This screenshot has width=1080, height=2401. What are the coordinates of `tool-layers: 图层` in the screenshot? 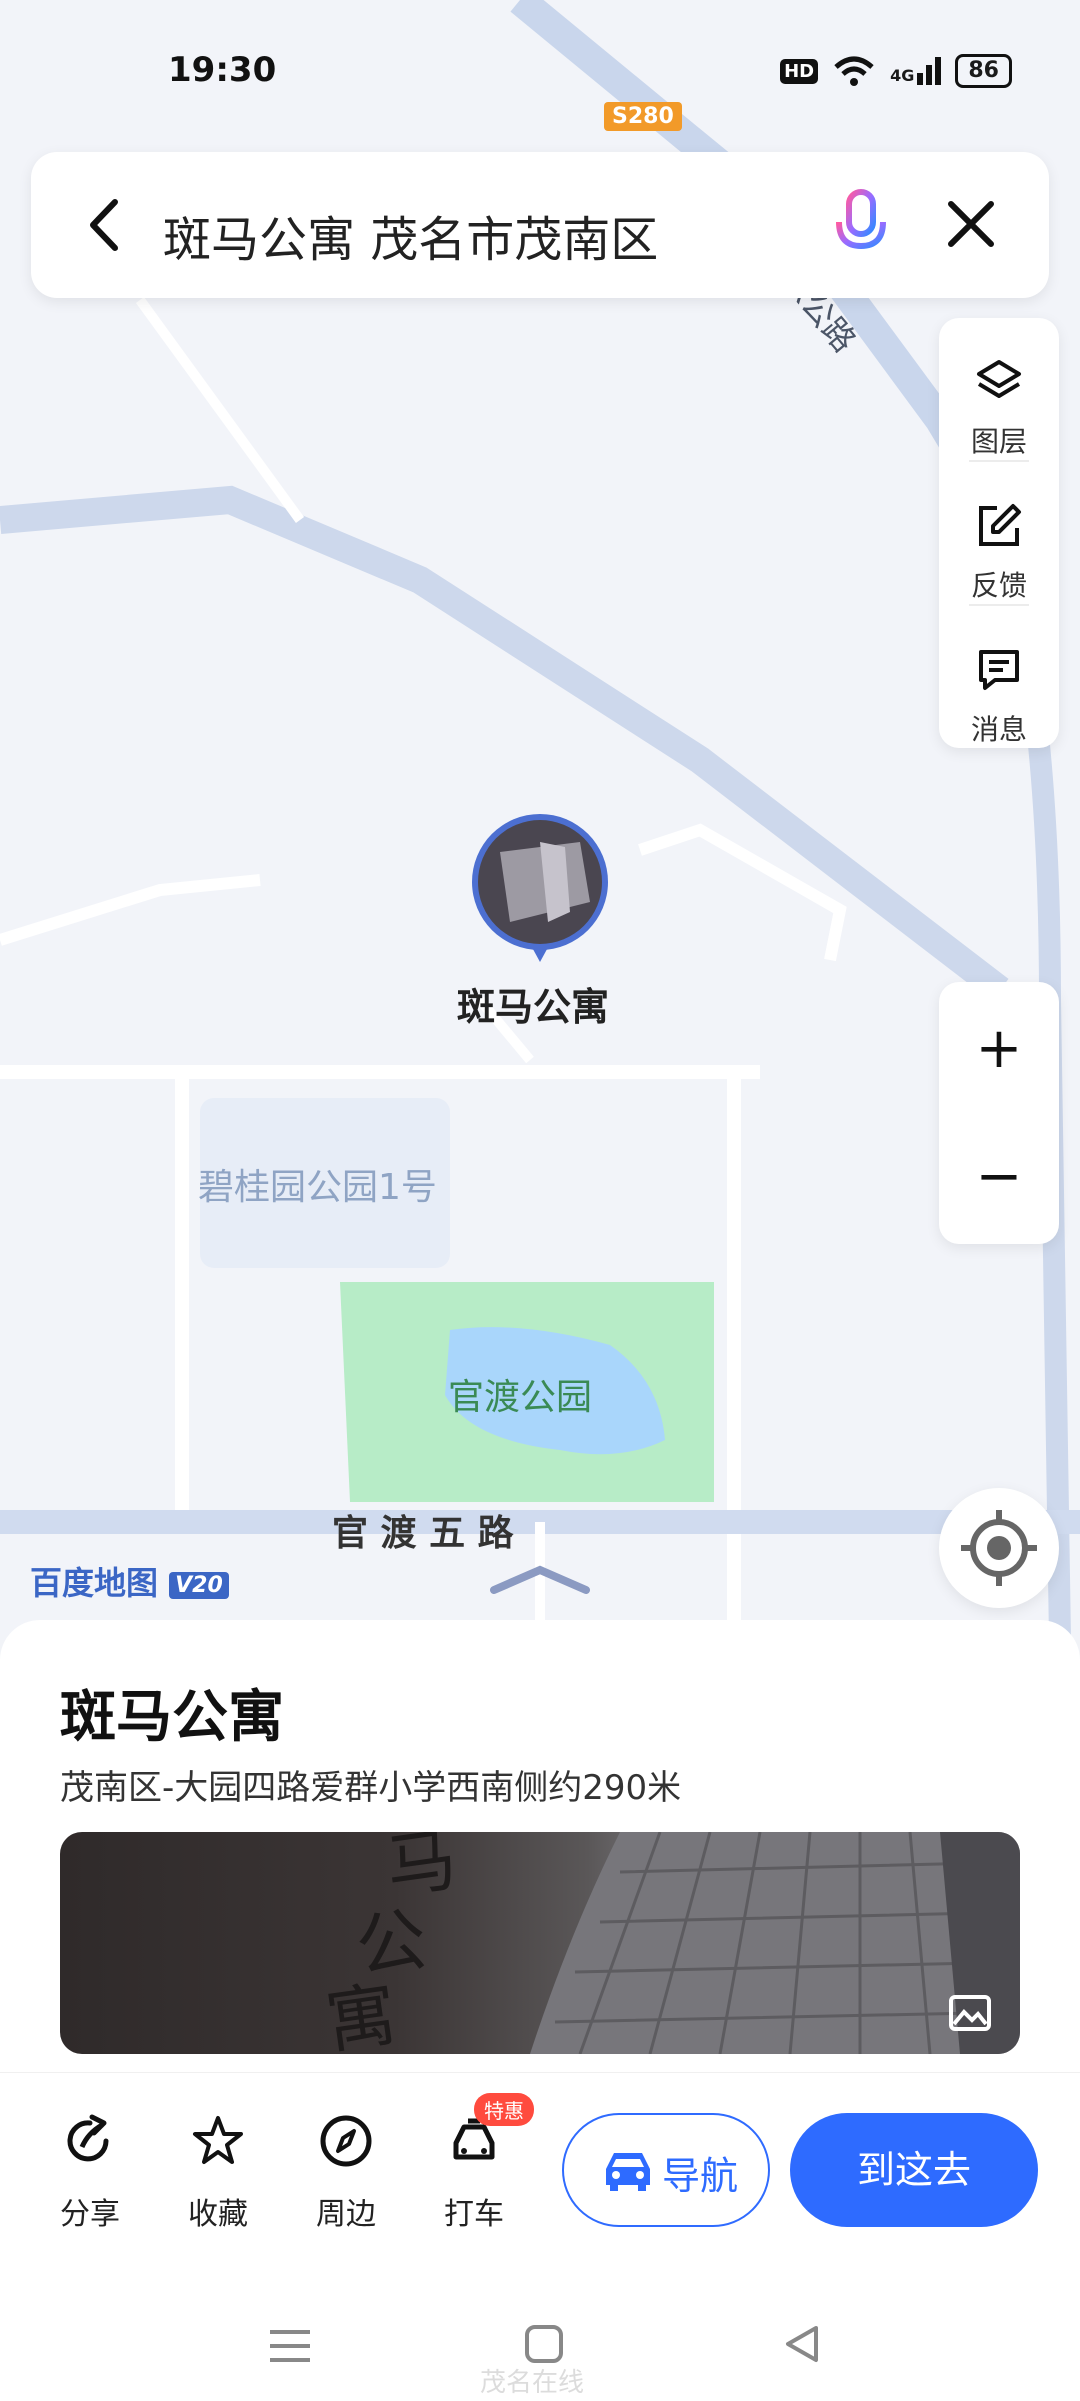 It's located at (999, 408).